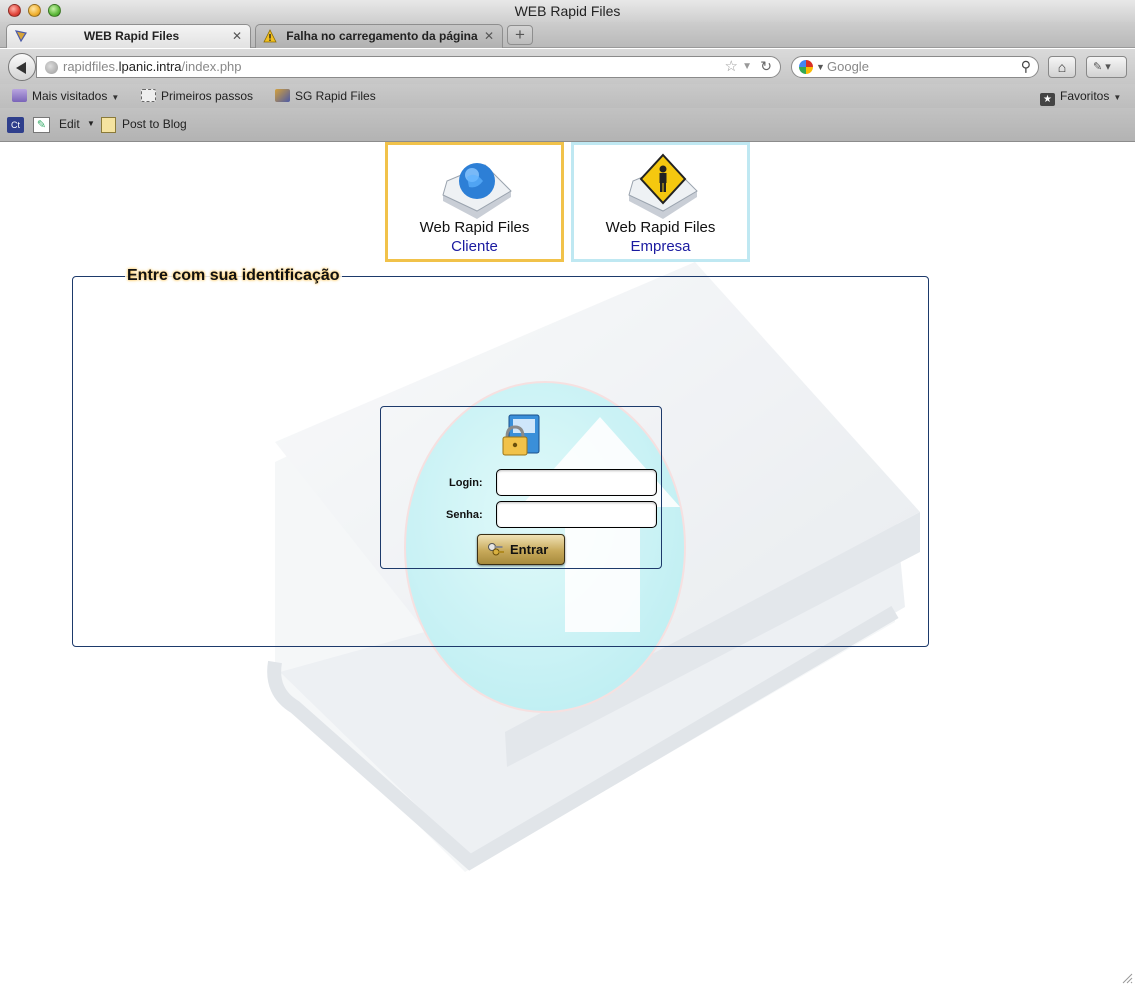 Image resolution: width=1135 pixels, height=986 pixels. I want to click on login-form: Login: Senha: Entrar, so click(521, 487).